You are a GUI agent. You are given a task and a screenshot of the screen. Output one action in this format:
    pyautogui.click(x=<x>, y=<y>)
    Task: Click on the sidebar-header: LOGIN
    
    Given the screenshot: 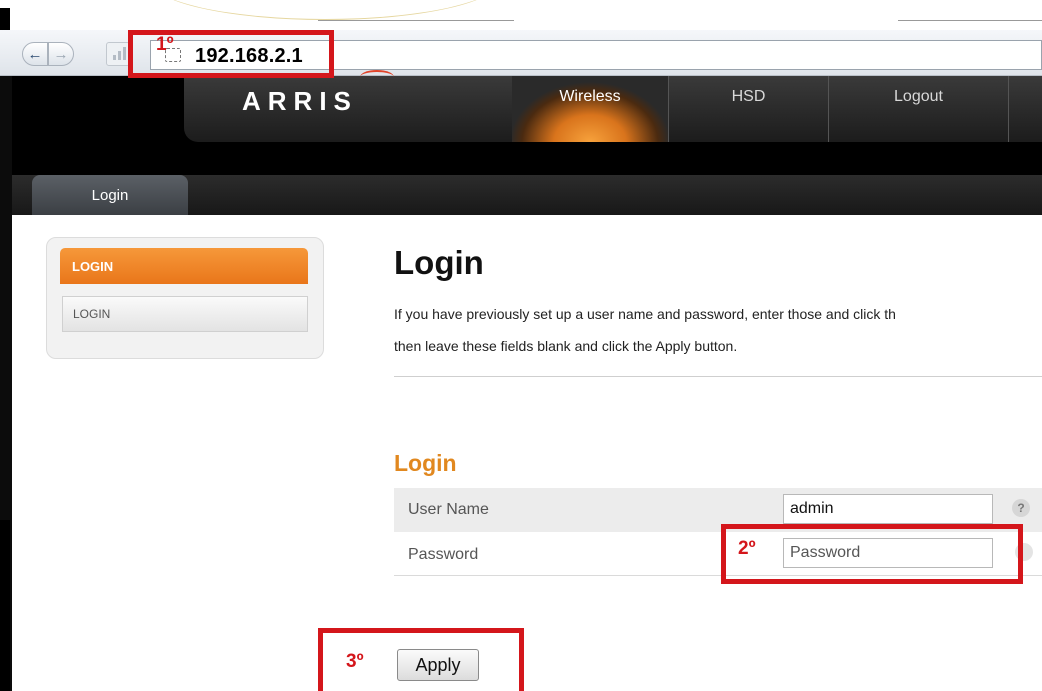 What is the action you would take?
    pyautogui.click(x=184, y=266)
    